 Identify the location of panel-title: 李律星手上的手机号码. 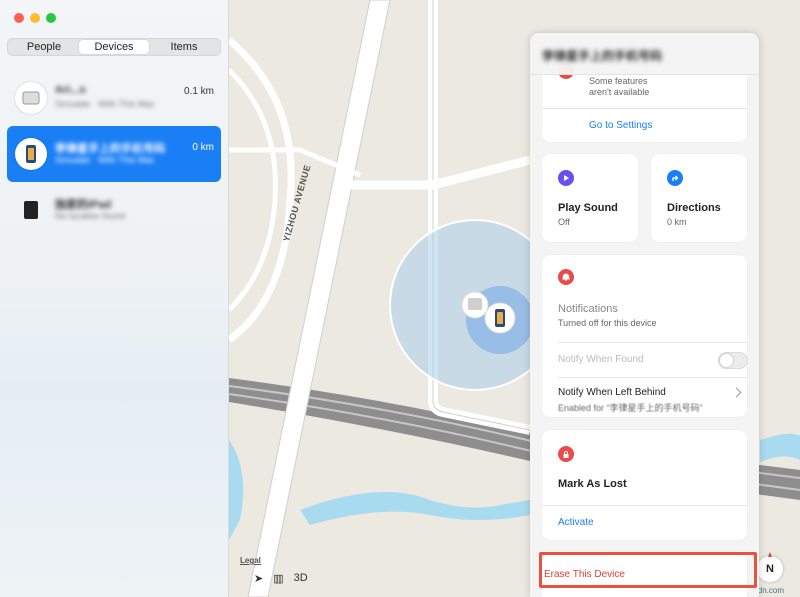
(602, 56).